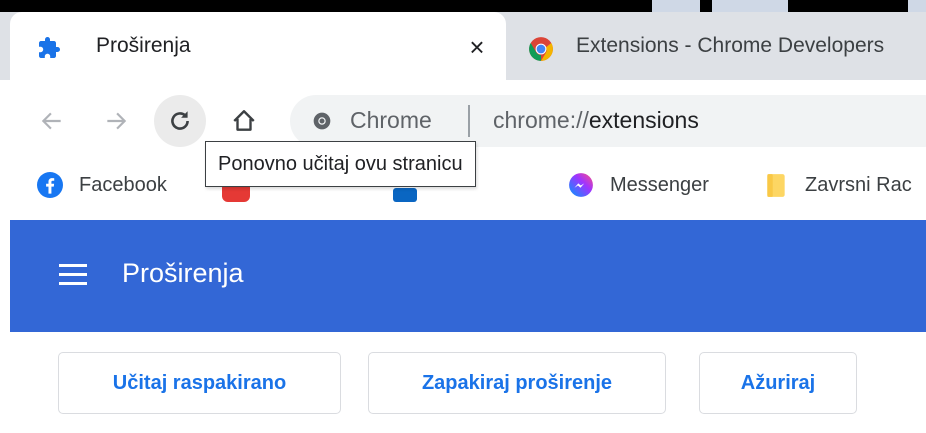 Image resolution: width=926 pixels, height=433 pixels. What do you see at coordinates (183, 273) in the screenshot?
I see `page-title: Proširenja` at bounding box center [183, 273].